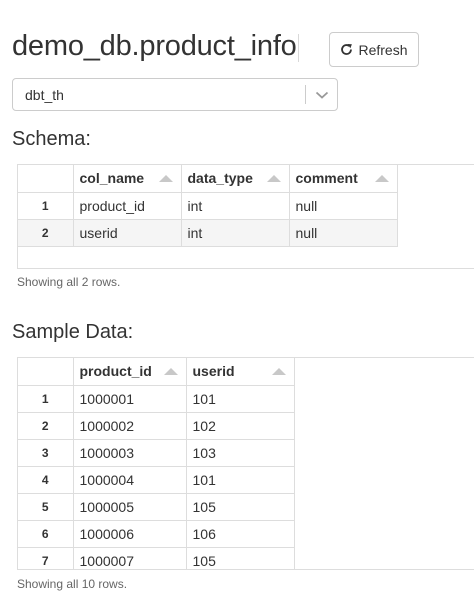  Describe the element at coordinates (46, 480) in the screenshot. I see `row-index: 4` at that location.